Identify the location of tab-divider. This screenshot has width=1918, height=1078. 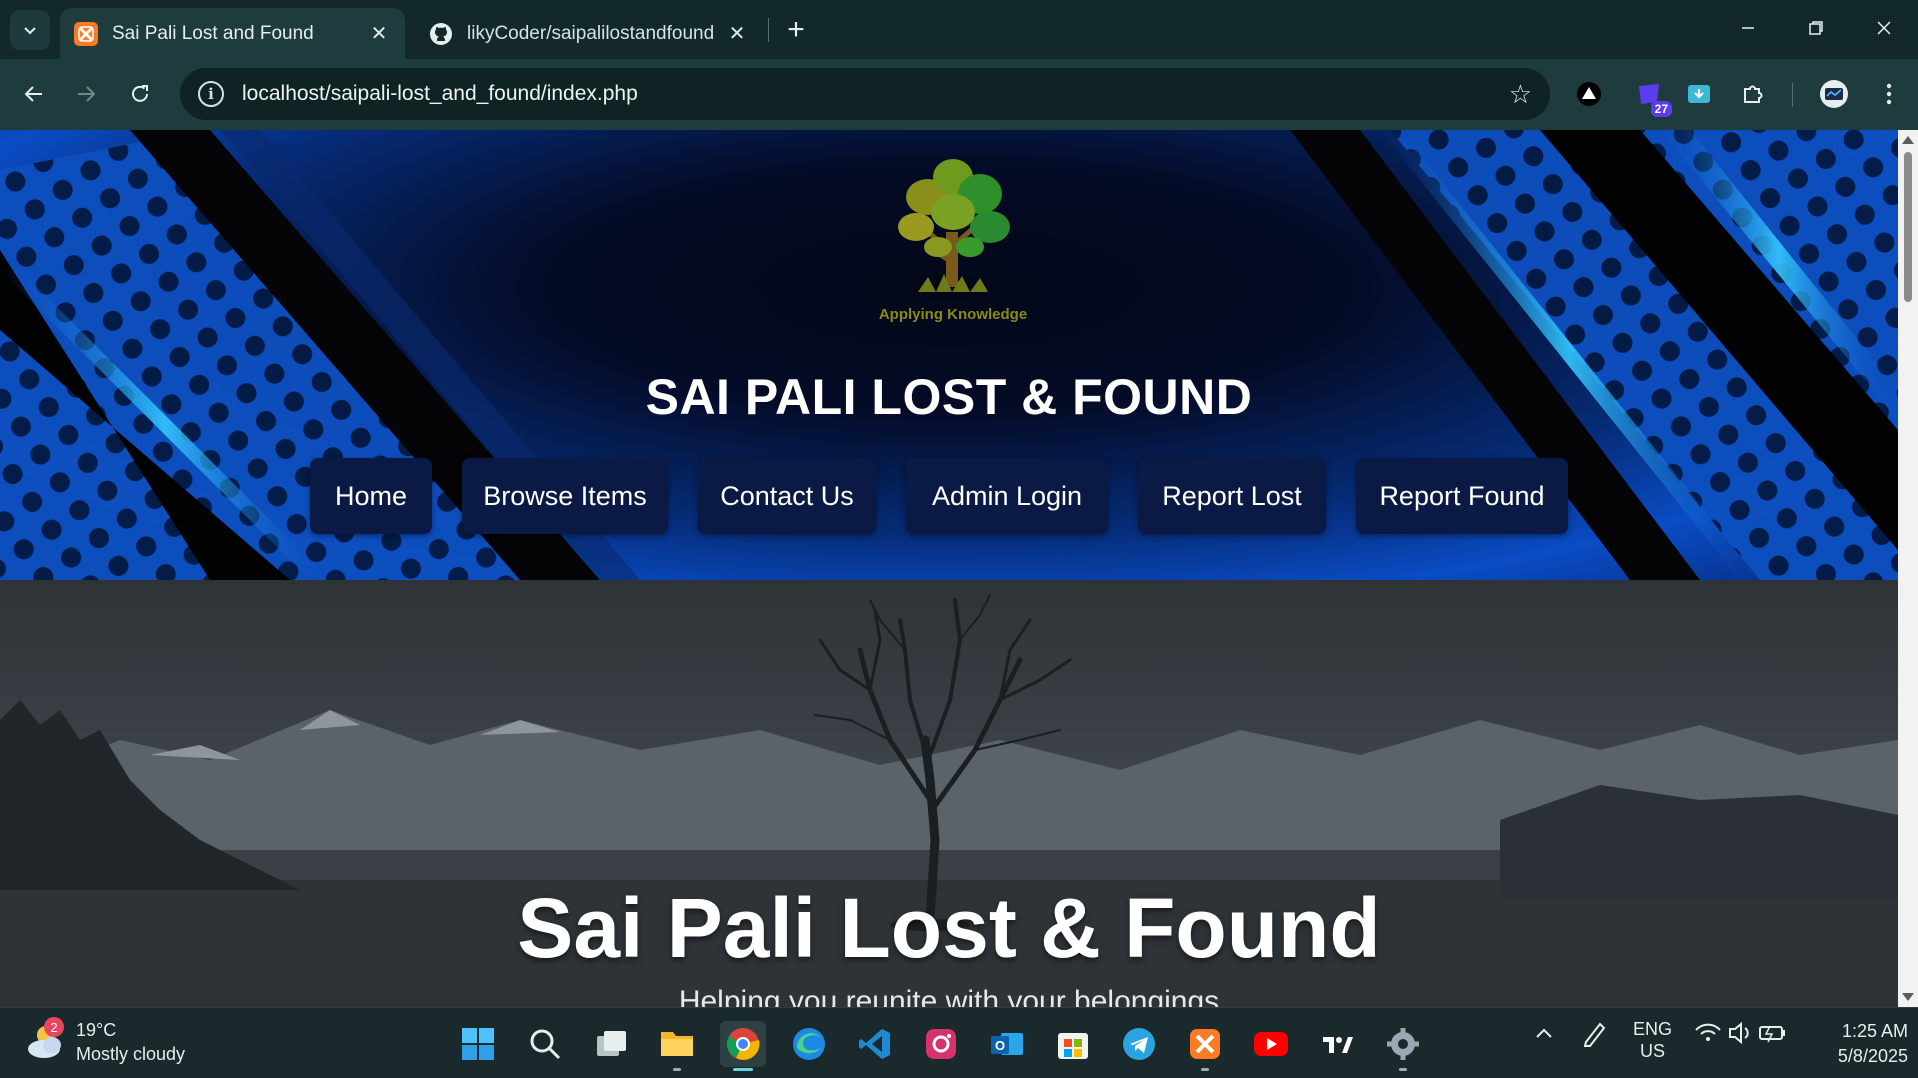
(768, 30).